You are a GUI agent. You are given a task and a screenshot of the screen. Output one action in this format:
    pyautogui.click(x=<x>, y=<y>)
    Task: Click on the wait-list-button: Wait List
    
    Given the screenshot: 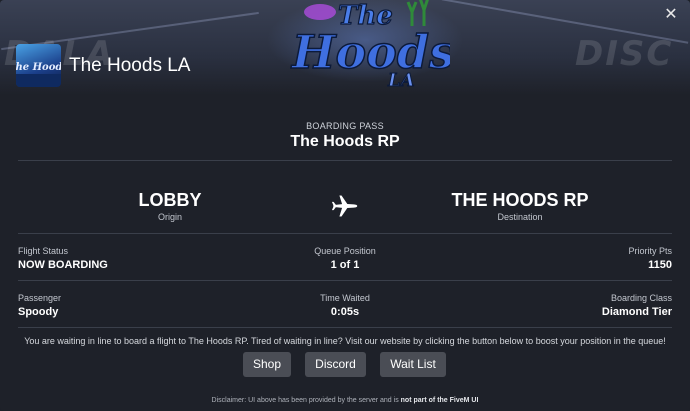 What is the action you would take?
    pyautogui.click(x=413, y=364)
    